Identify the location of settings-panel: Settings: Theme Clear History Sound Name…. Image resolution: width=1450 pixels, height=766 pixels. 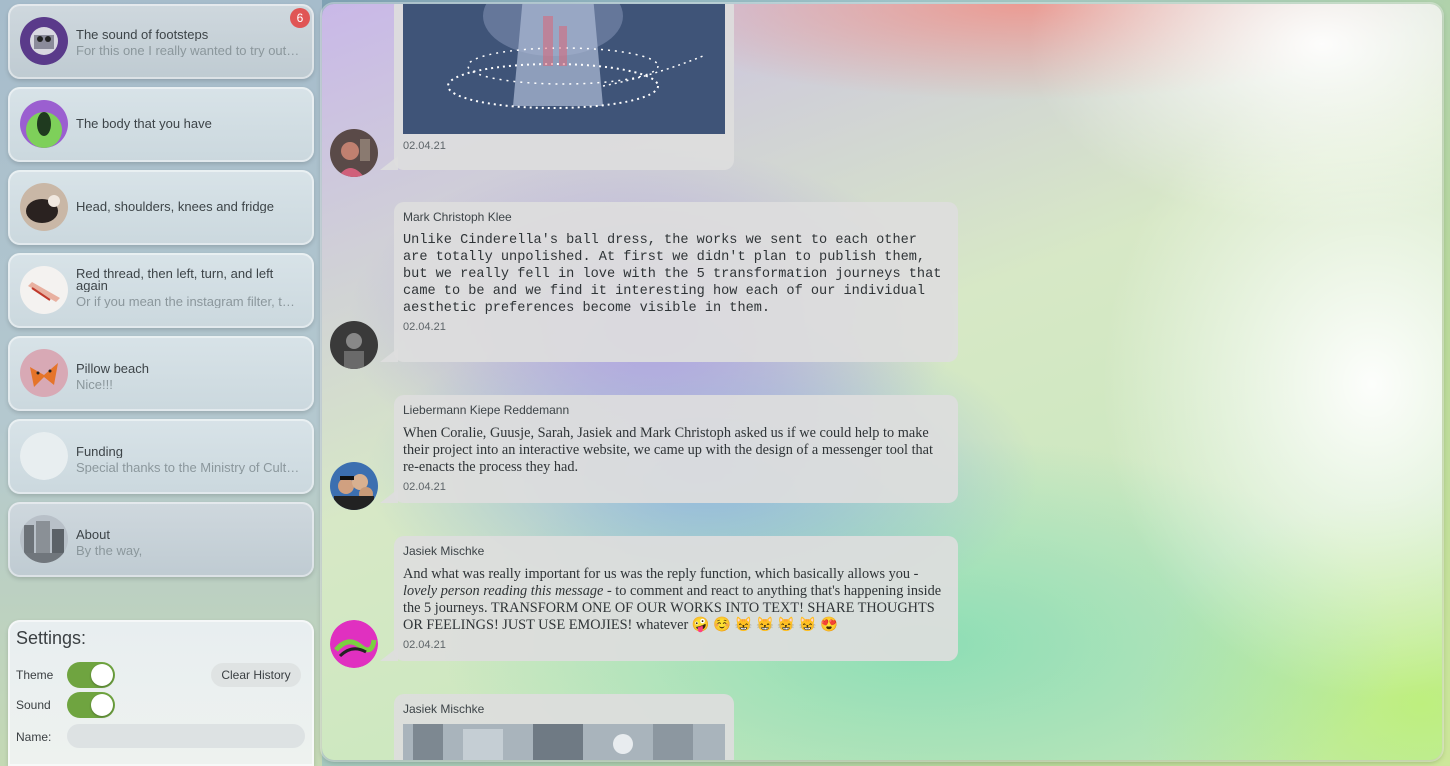
(161, 693).